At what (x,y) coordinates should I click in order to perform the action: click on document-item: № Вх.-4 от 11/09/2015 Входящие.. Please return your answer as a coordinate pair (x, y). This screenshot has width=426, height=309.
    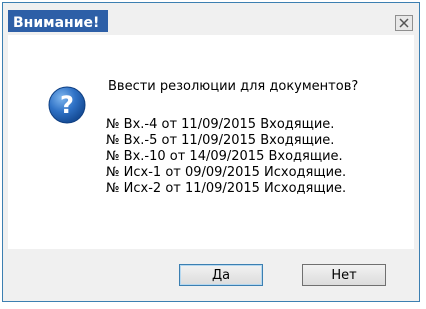
    Looking at the image, I should click on (220, 124).